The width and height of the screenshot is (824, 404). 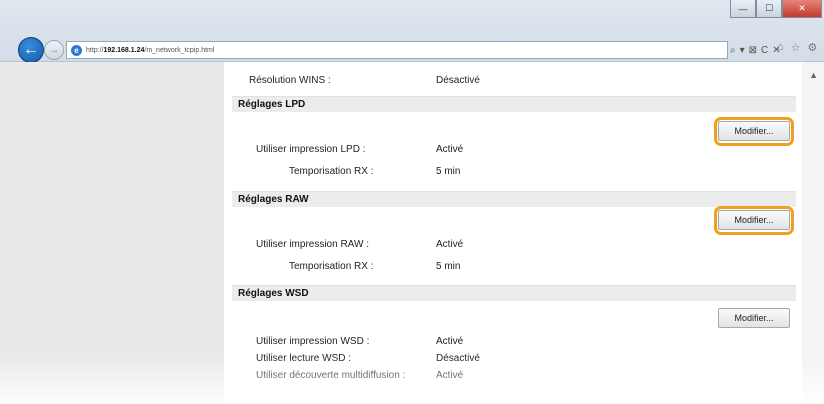 What do you see at coordinates (448, 266) in the screenshot?
I see `raw-rx-timeout-value: 5 min` at bounding box center [448, 266].